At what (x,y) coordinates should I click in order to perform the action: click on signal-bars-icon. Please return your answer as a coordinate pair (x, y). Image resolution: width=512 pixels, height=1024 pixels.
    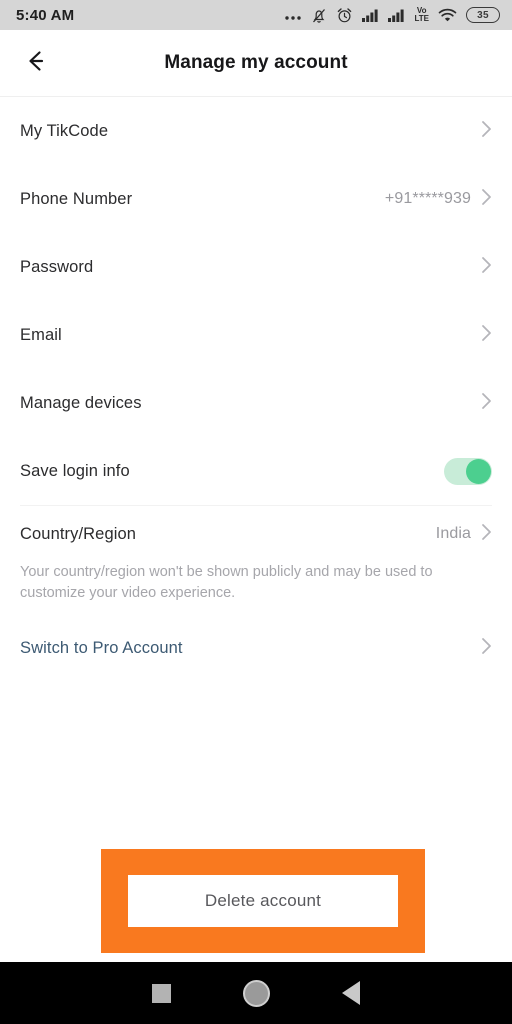
    Looking at the image, I should click on (370, 15).